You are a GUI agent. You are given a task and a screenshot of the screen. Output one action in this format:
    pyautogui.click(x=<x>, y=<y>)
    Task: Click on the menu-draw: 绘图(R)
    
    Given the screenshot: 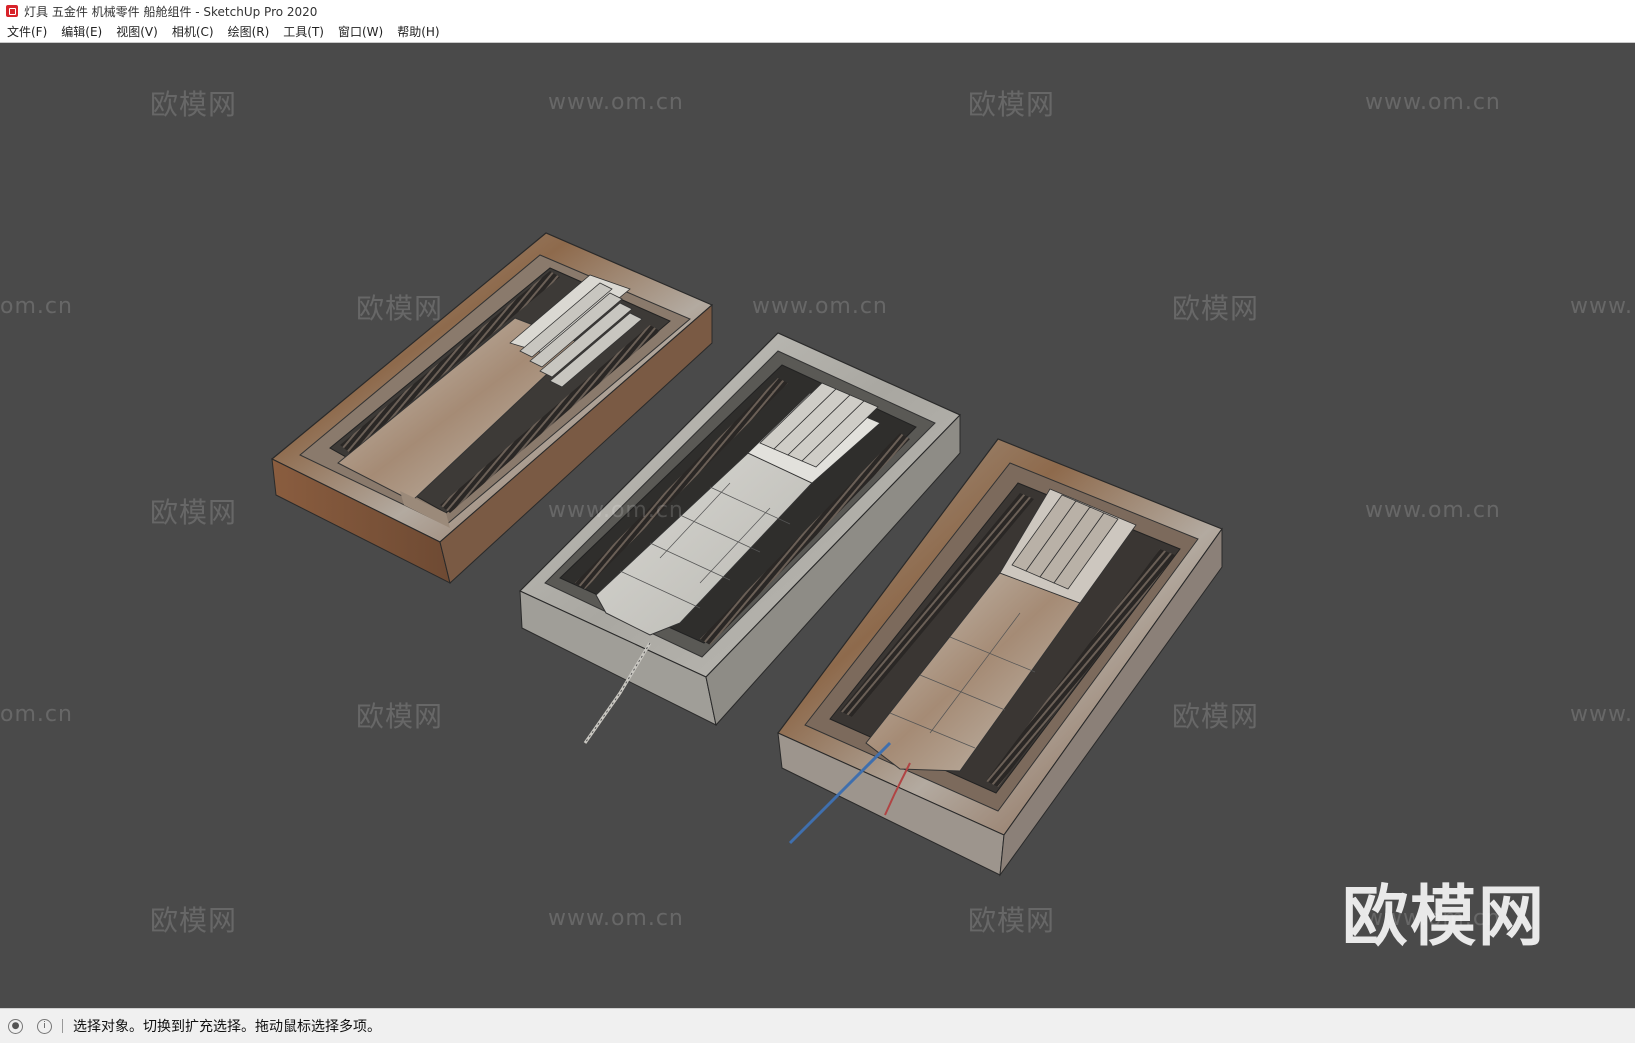 What is the action you would take?
    pyautogui.click(x=249, y=32)
    